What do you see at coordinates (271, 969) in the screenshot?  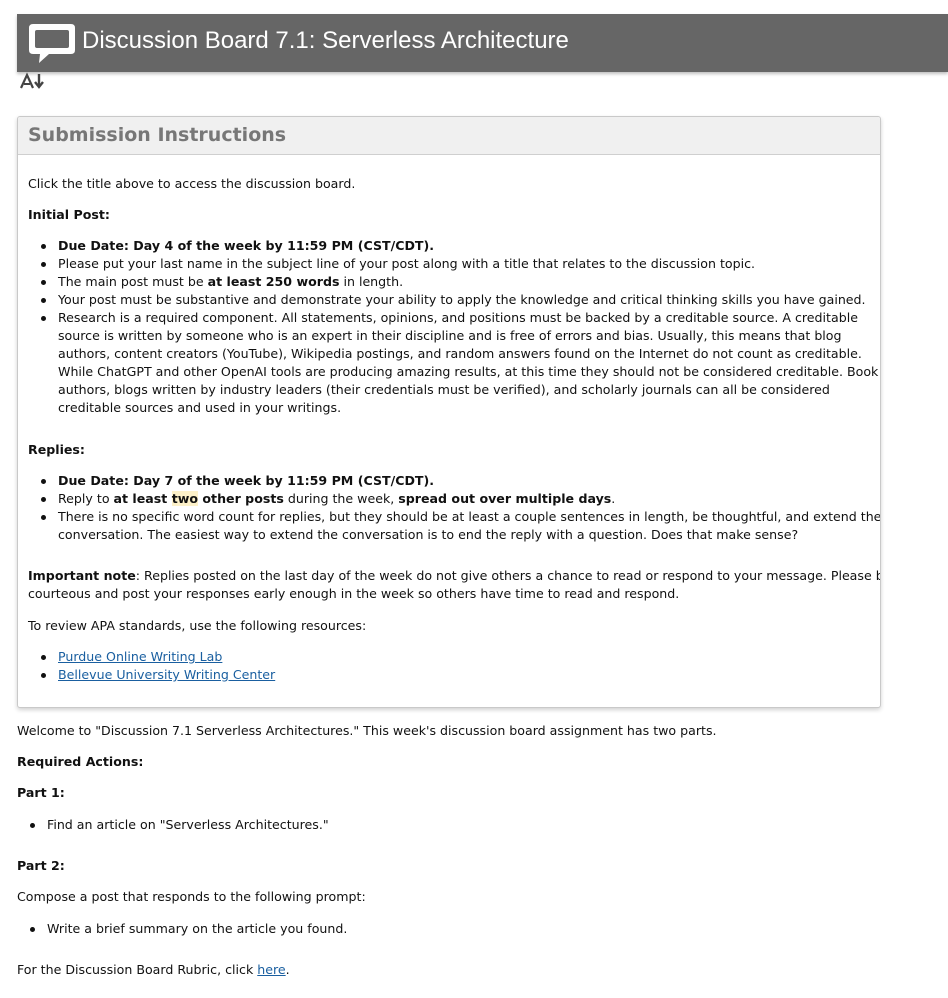 I see `rubric-link: here` at bounding box center [271, 969].